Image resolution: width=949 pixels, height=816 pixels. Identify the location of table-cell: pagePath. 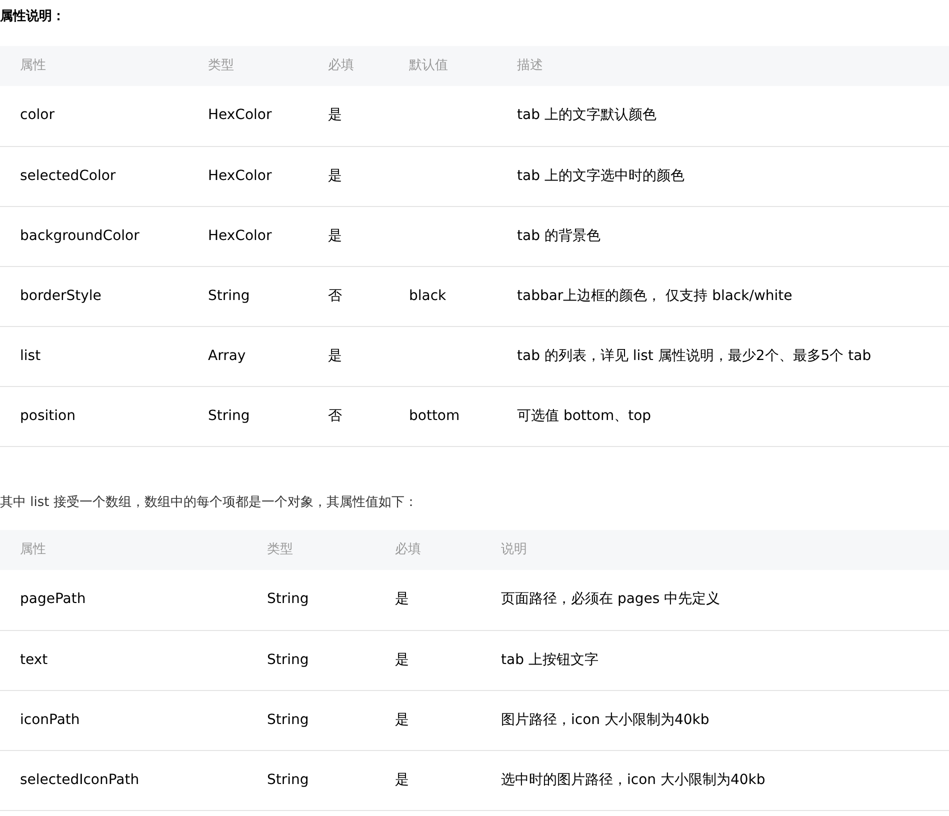
(53, 599).